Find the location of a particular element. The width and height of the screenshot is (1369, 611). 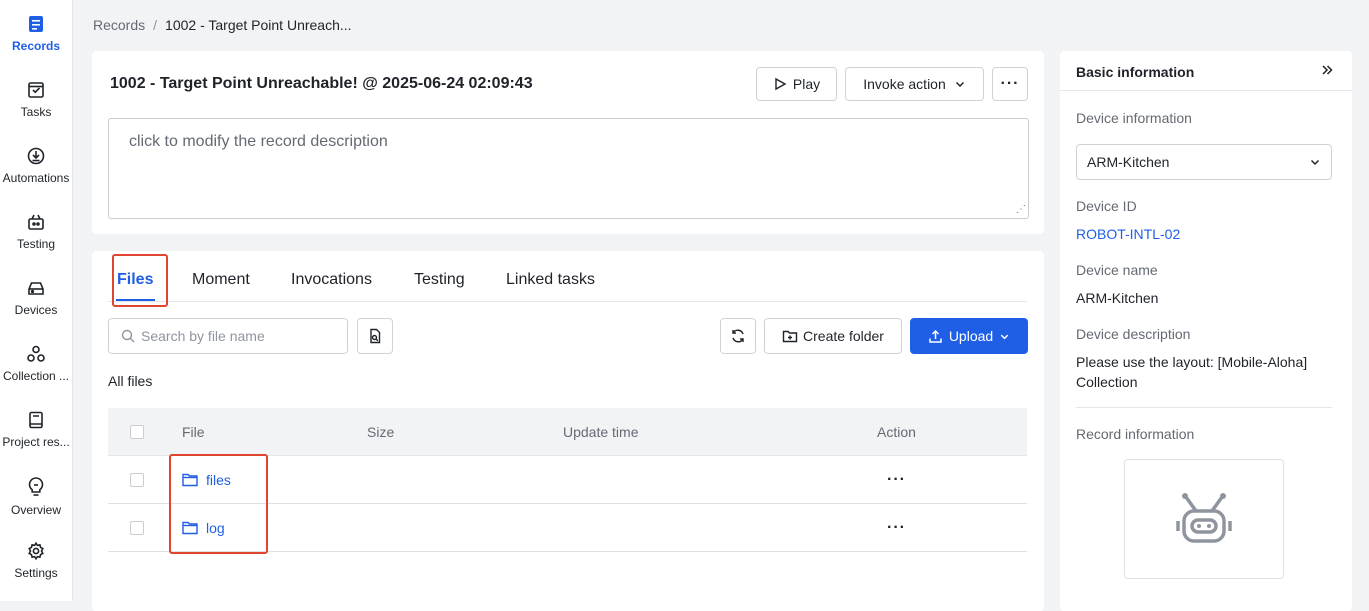

play-icon is located at coordinates (781, 84).